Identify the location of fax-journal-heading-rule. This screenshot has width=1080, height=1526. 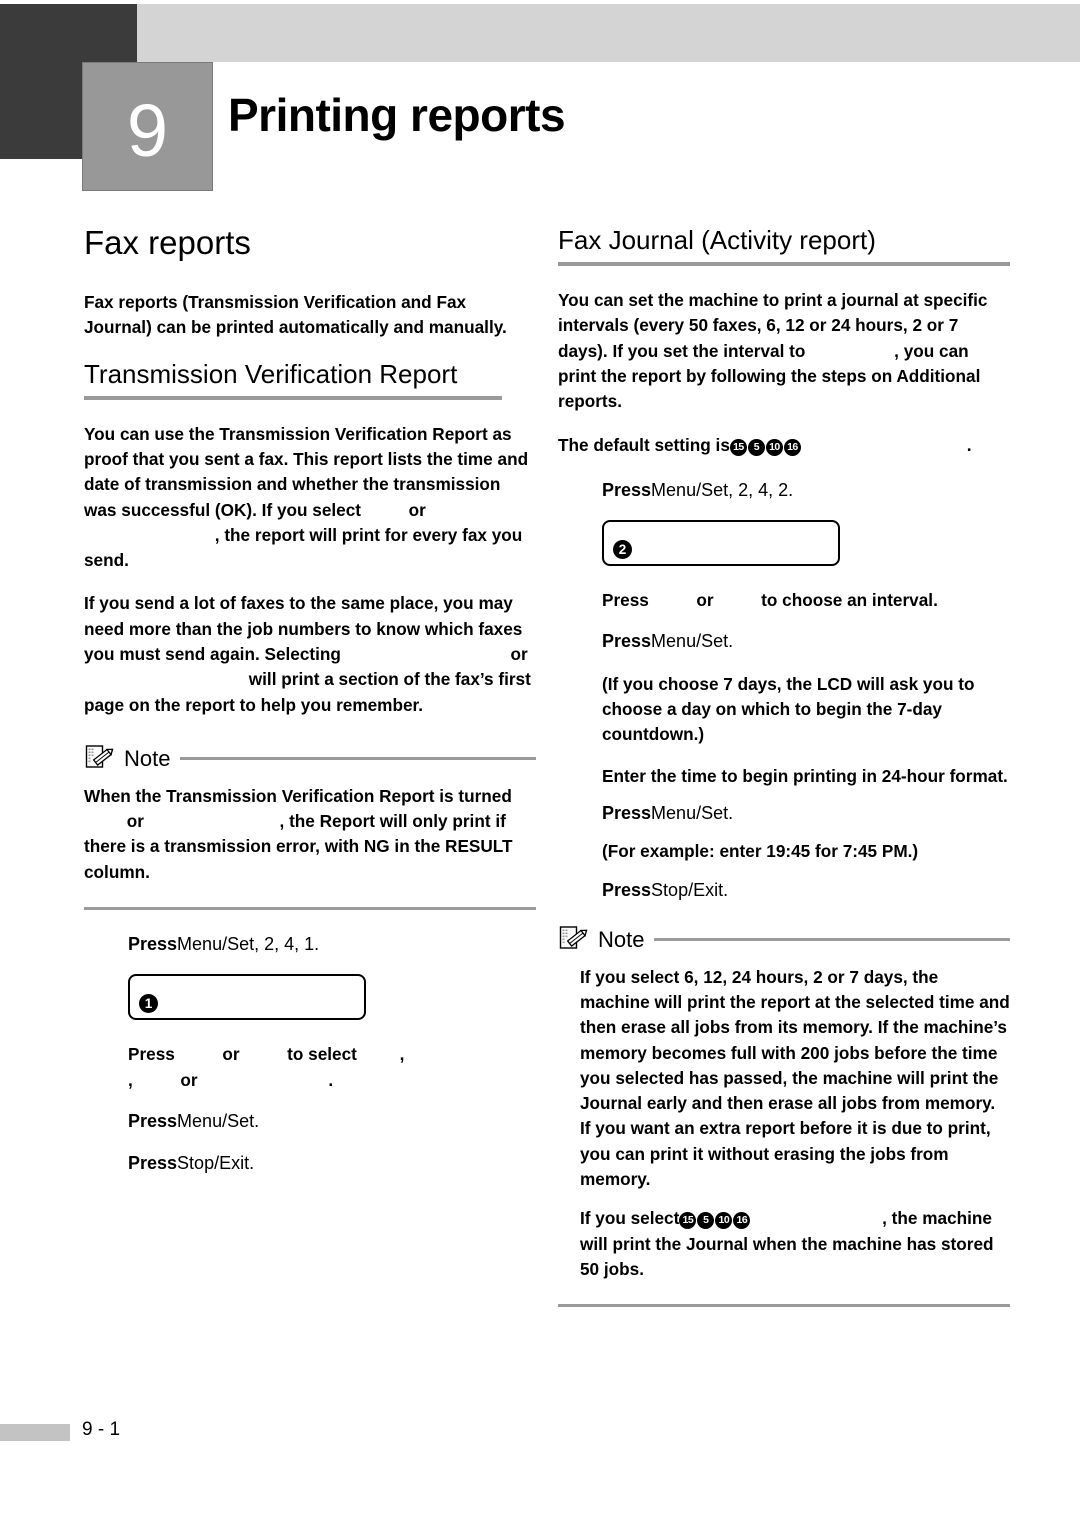
(784, 264).